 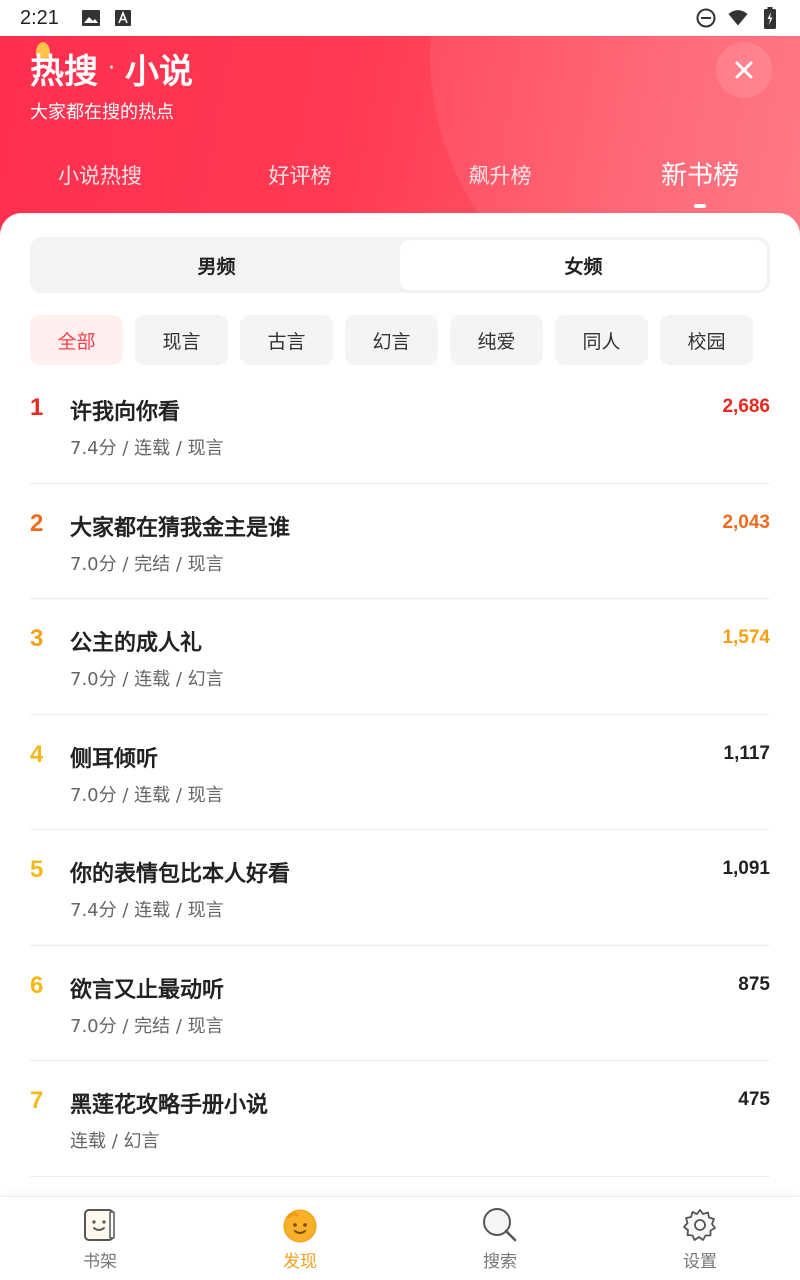 I want to click on page-title: 热搜 · 小说, so click(x=111, y=68).